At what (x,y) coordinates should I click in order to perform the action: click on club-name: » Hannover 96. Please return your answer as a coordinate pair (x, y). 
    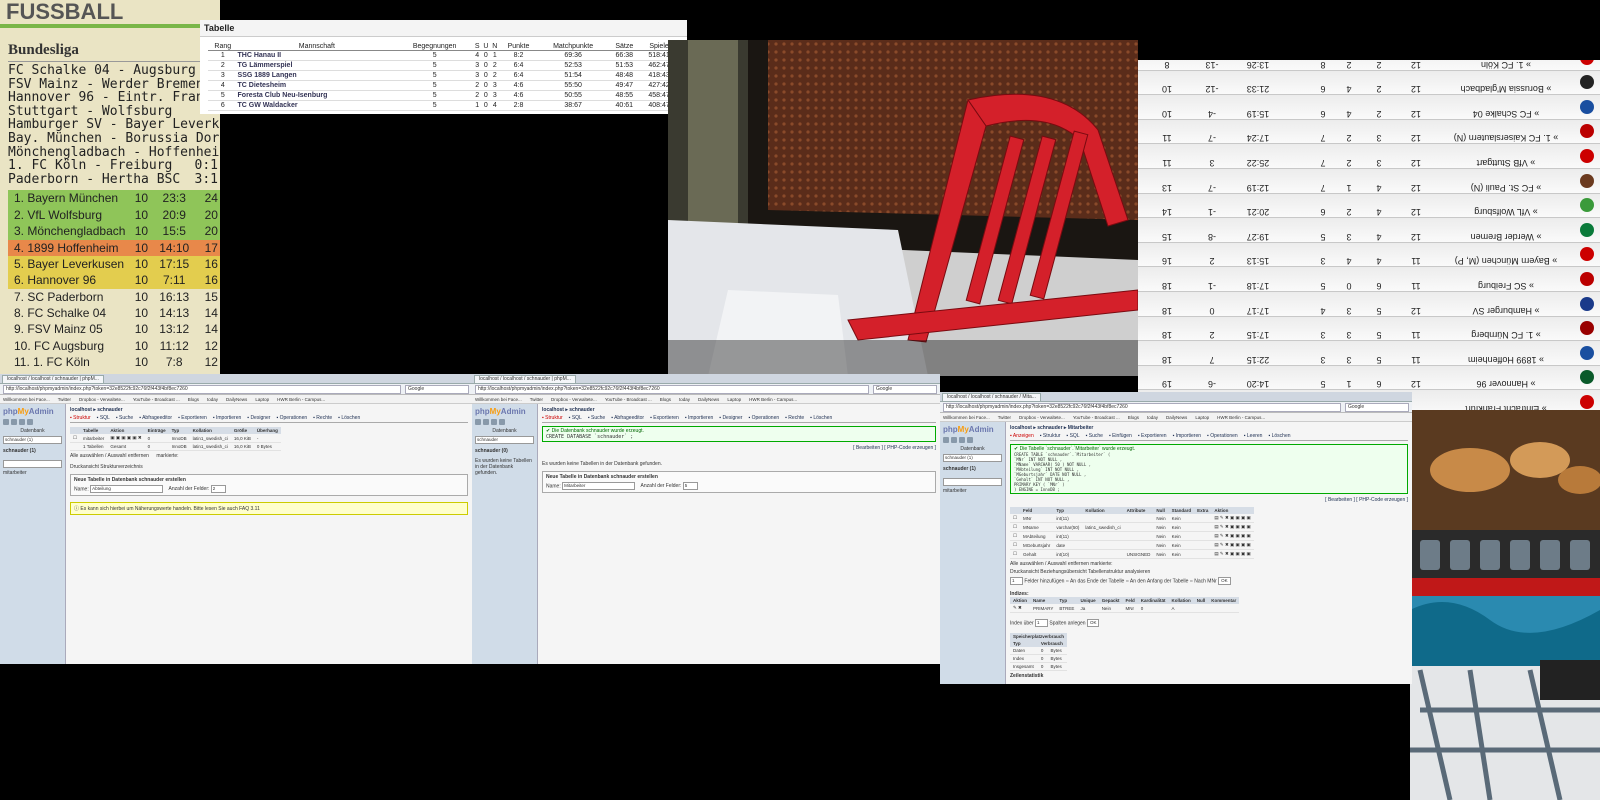
    Looking at the image, I should click on (1506, 377).